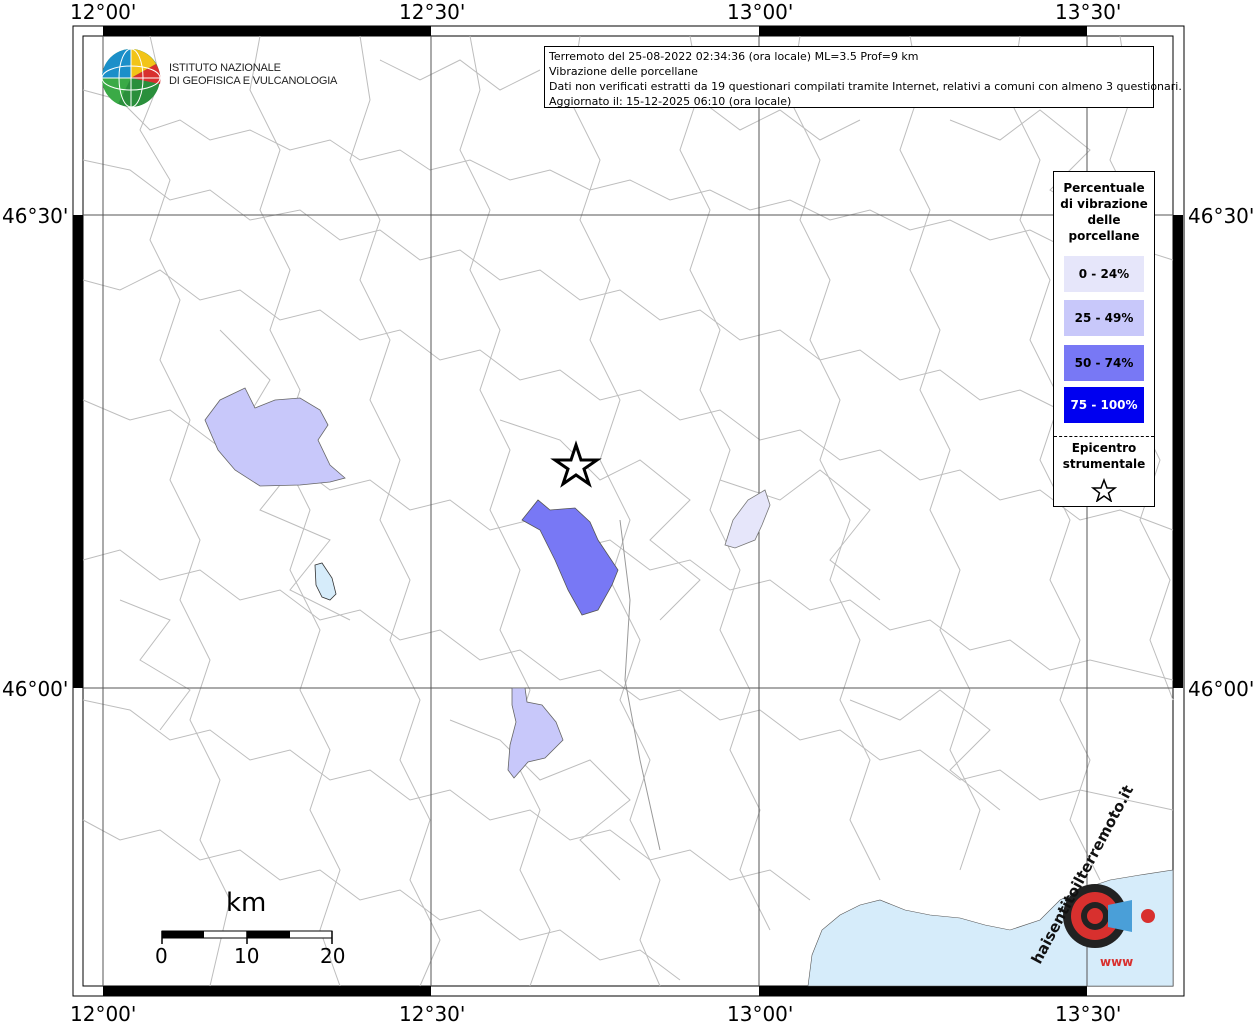 The width and height of the screenshot is (1256, 1026). What do you see at coordinates (1221, 689) in the screenshot?
I see `lat-label-right-4600: 46°00'` at bounding box center [1221, 689].